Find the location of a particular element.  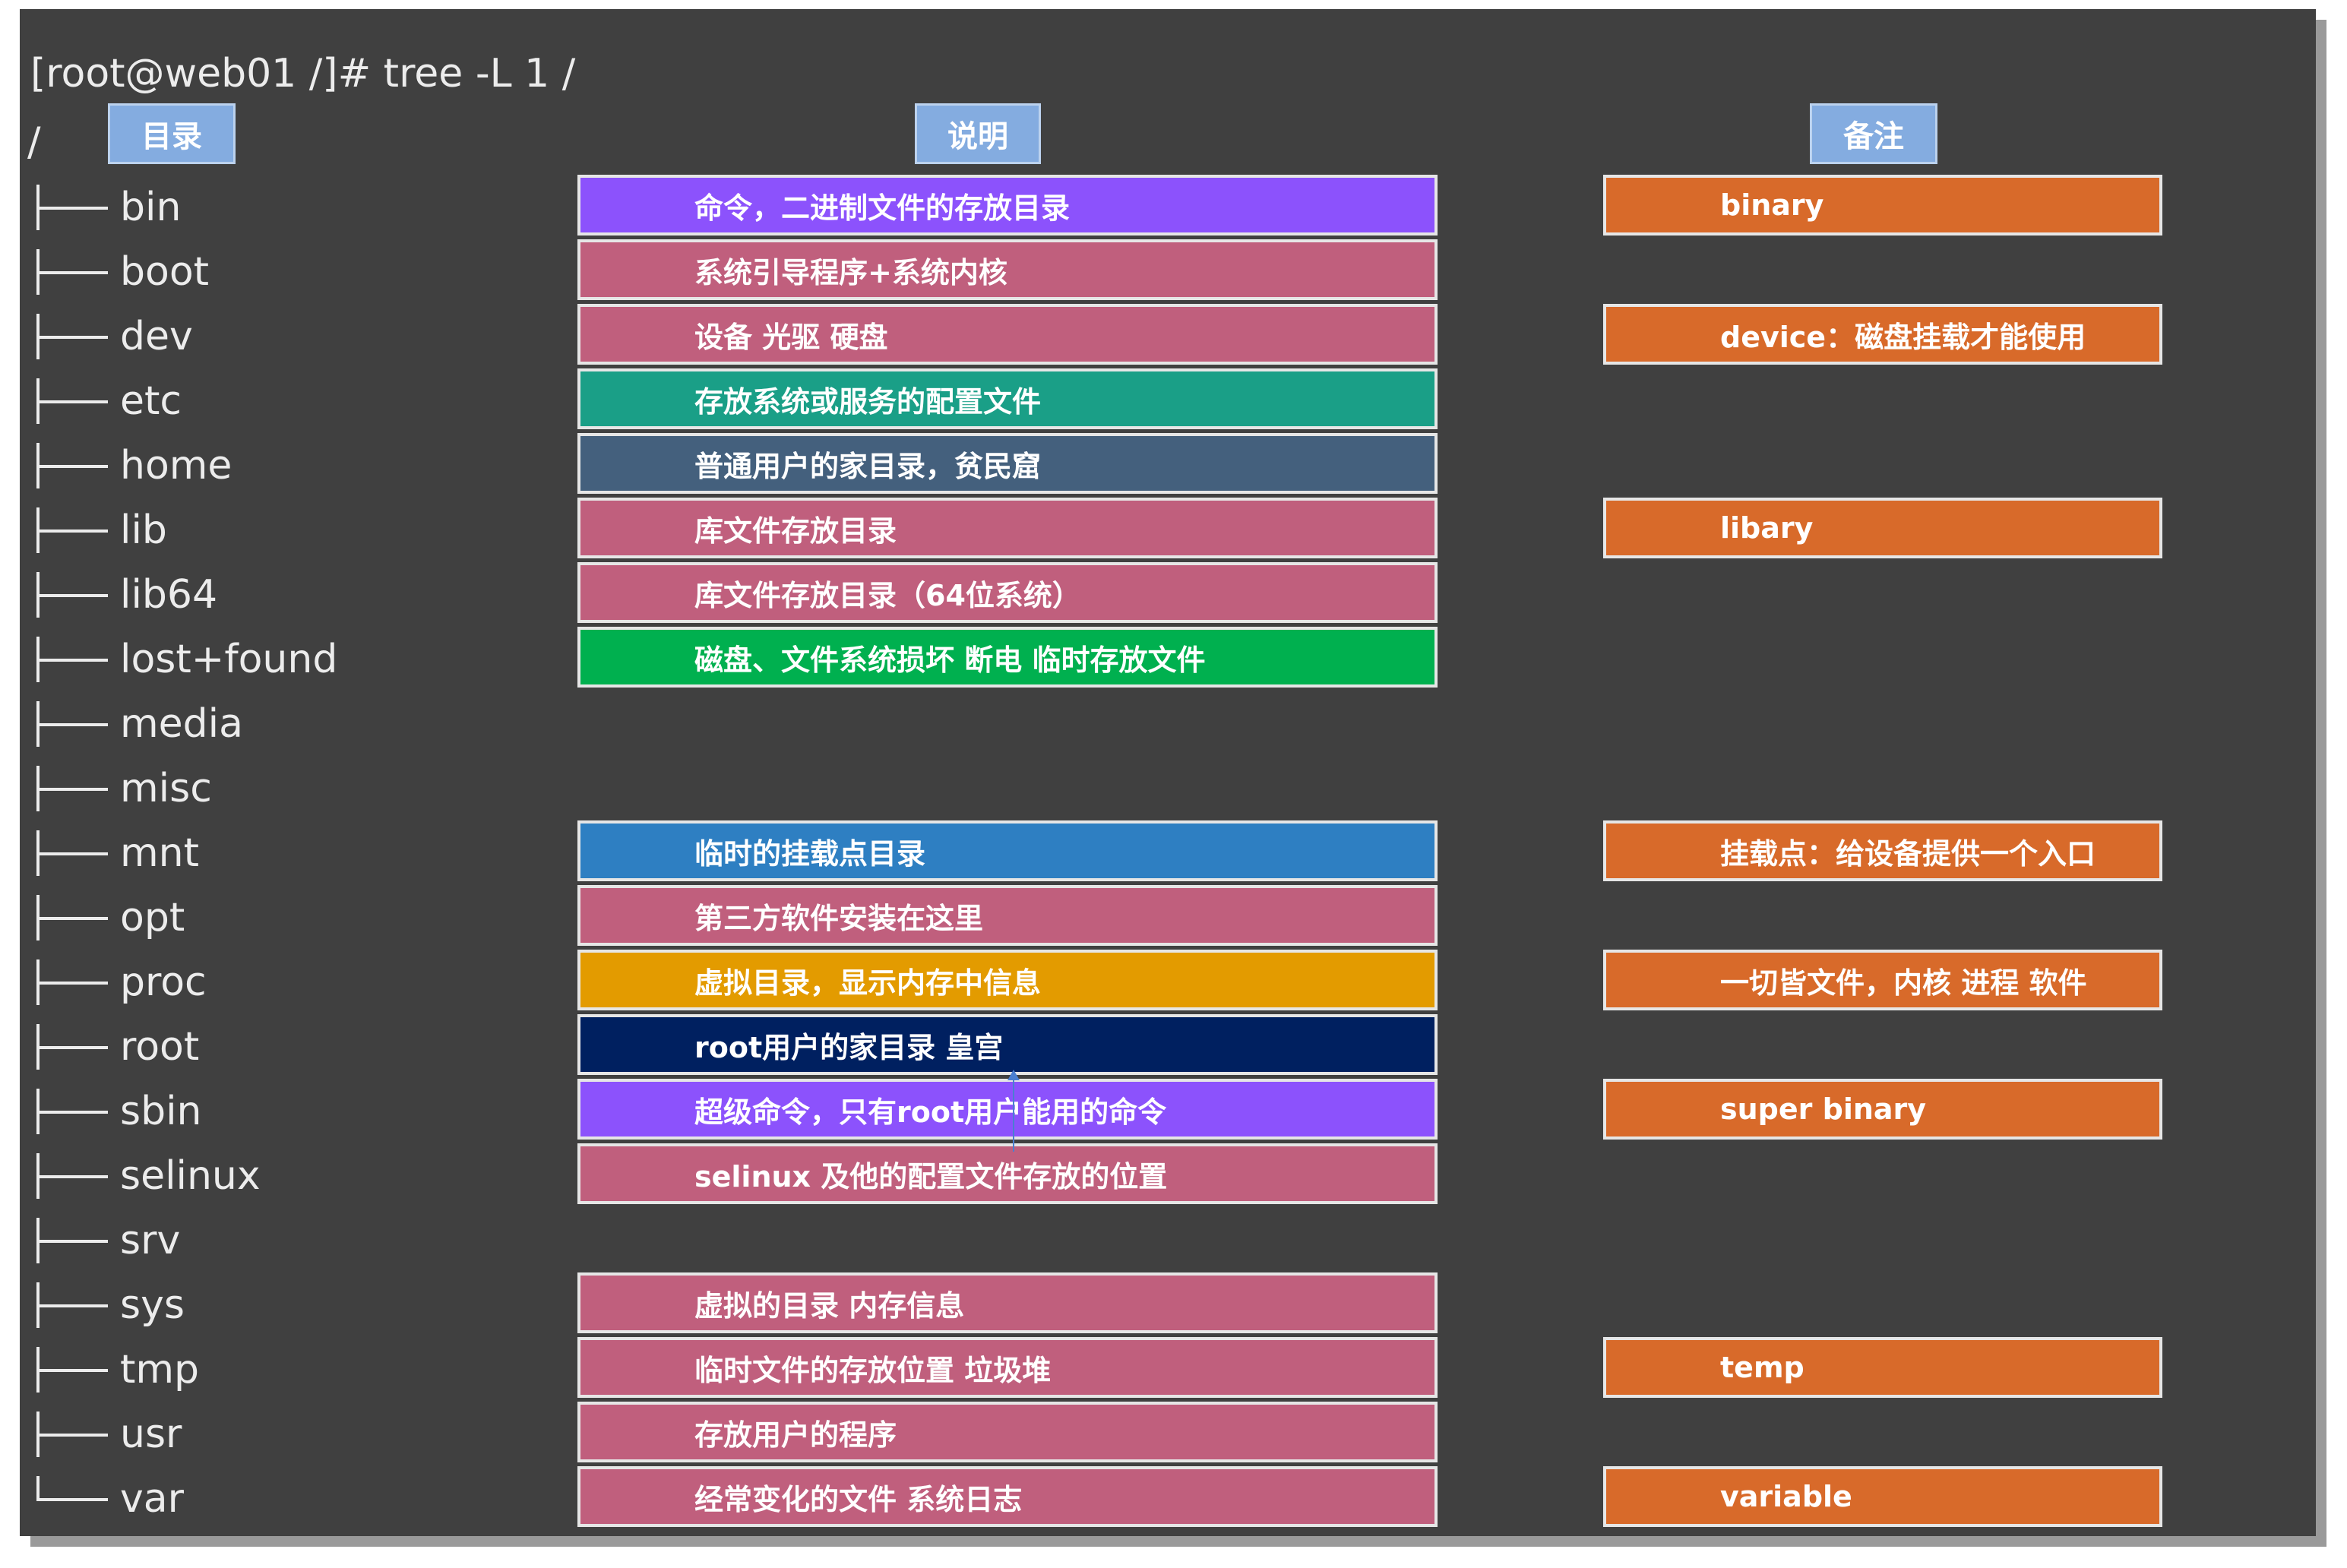

cursor-marker-line is located at coordinates (1013, 1115).